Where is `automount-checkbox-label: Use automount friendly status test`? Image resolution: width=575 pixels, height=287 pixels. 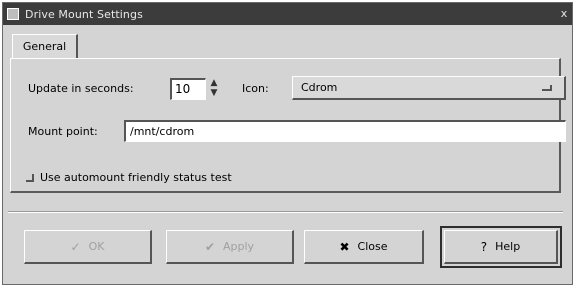
automount-checkbox-label: Use automount friendly status test is located at coordinates (136, 177).